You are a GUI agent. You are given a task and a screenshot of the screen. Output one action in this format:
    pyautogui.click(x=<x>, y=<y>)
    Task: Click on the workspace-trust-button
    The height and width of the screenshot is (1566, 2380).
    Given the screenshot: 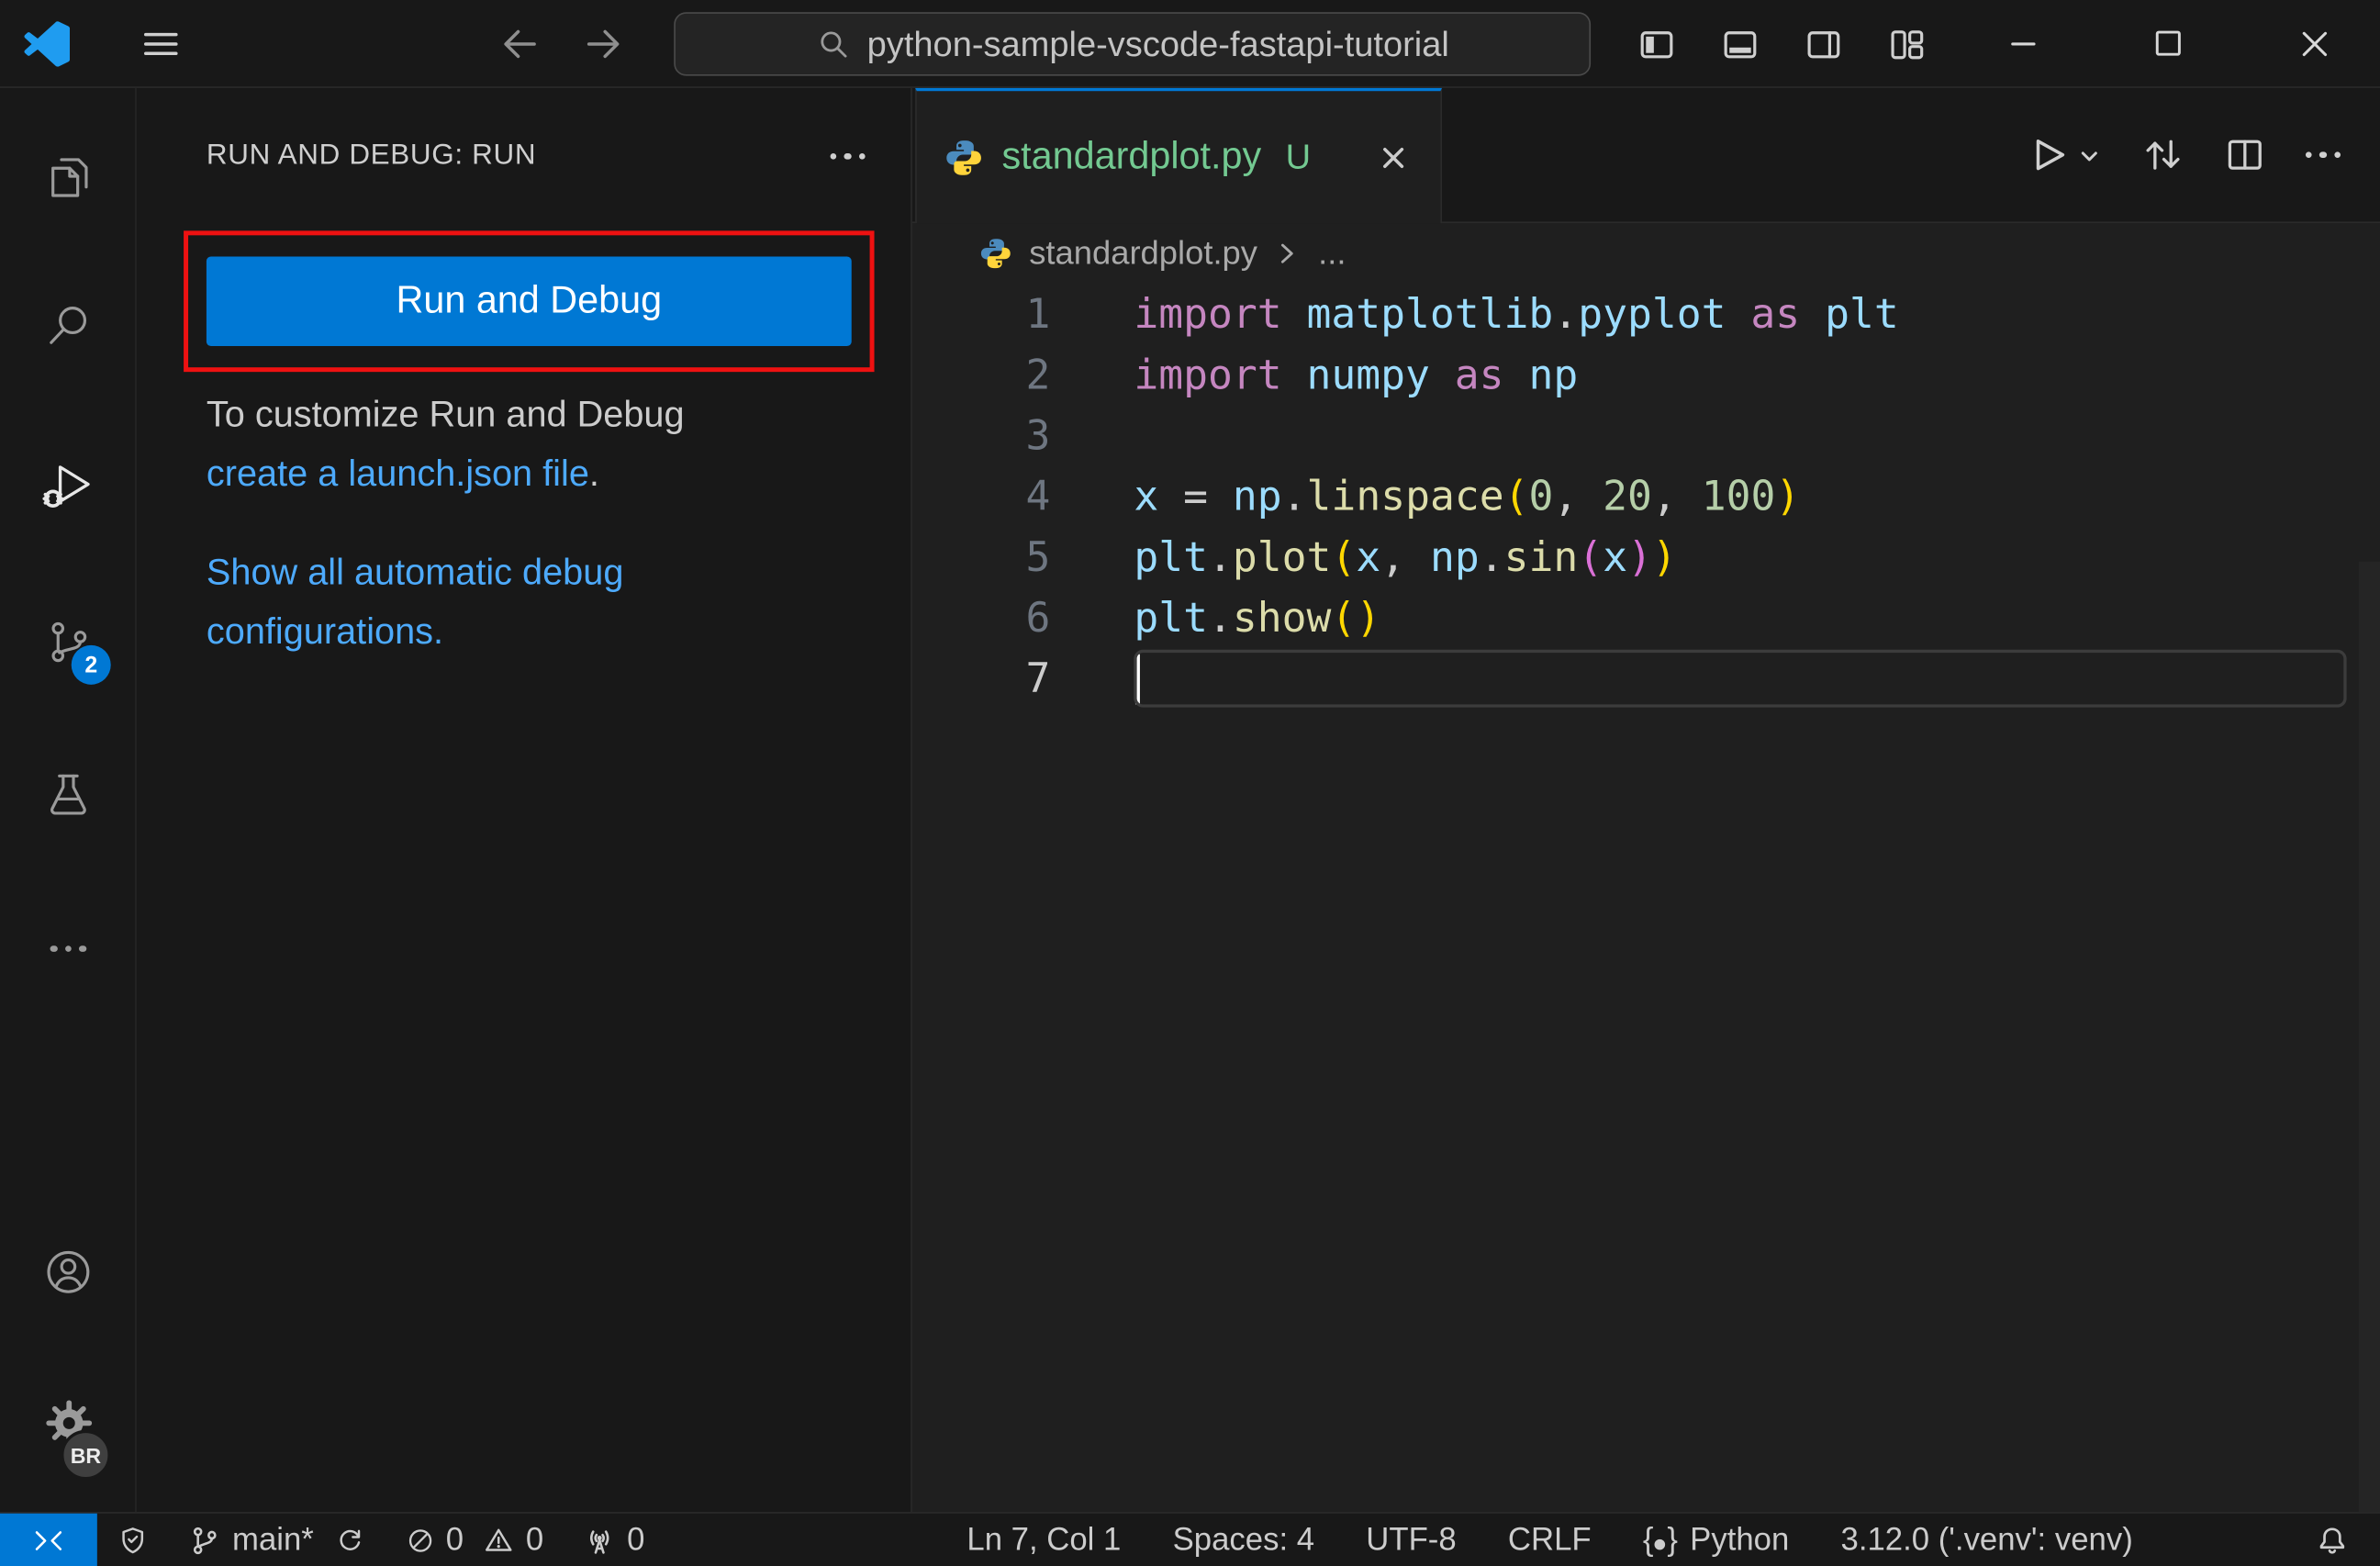 What is the action you would take?
    pyautogui.click(x=133, y=1540)
    